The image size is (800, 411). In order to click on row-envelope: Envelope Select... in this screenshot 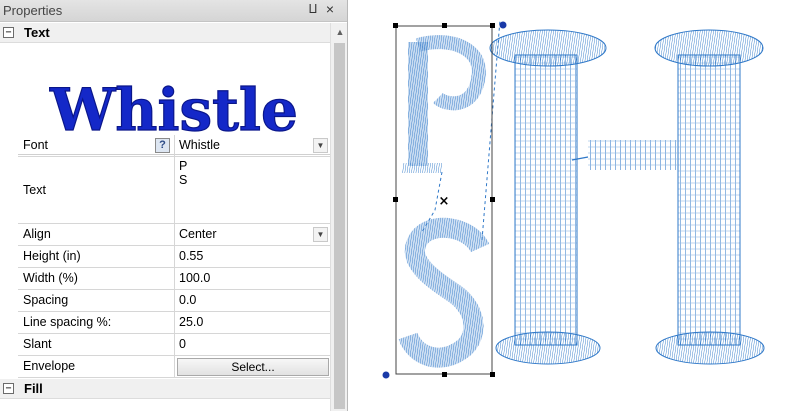, I will do `click(174, 367)`.